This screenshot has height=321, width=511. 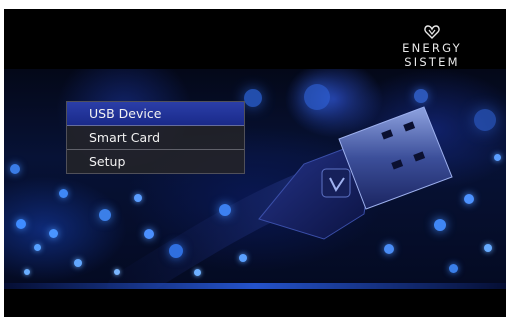 I want to click on source-menu: USB Device Smart Card Setup, so click(x=155, y=137).